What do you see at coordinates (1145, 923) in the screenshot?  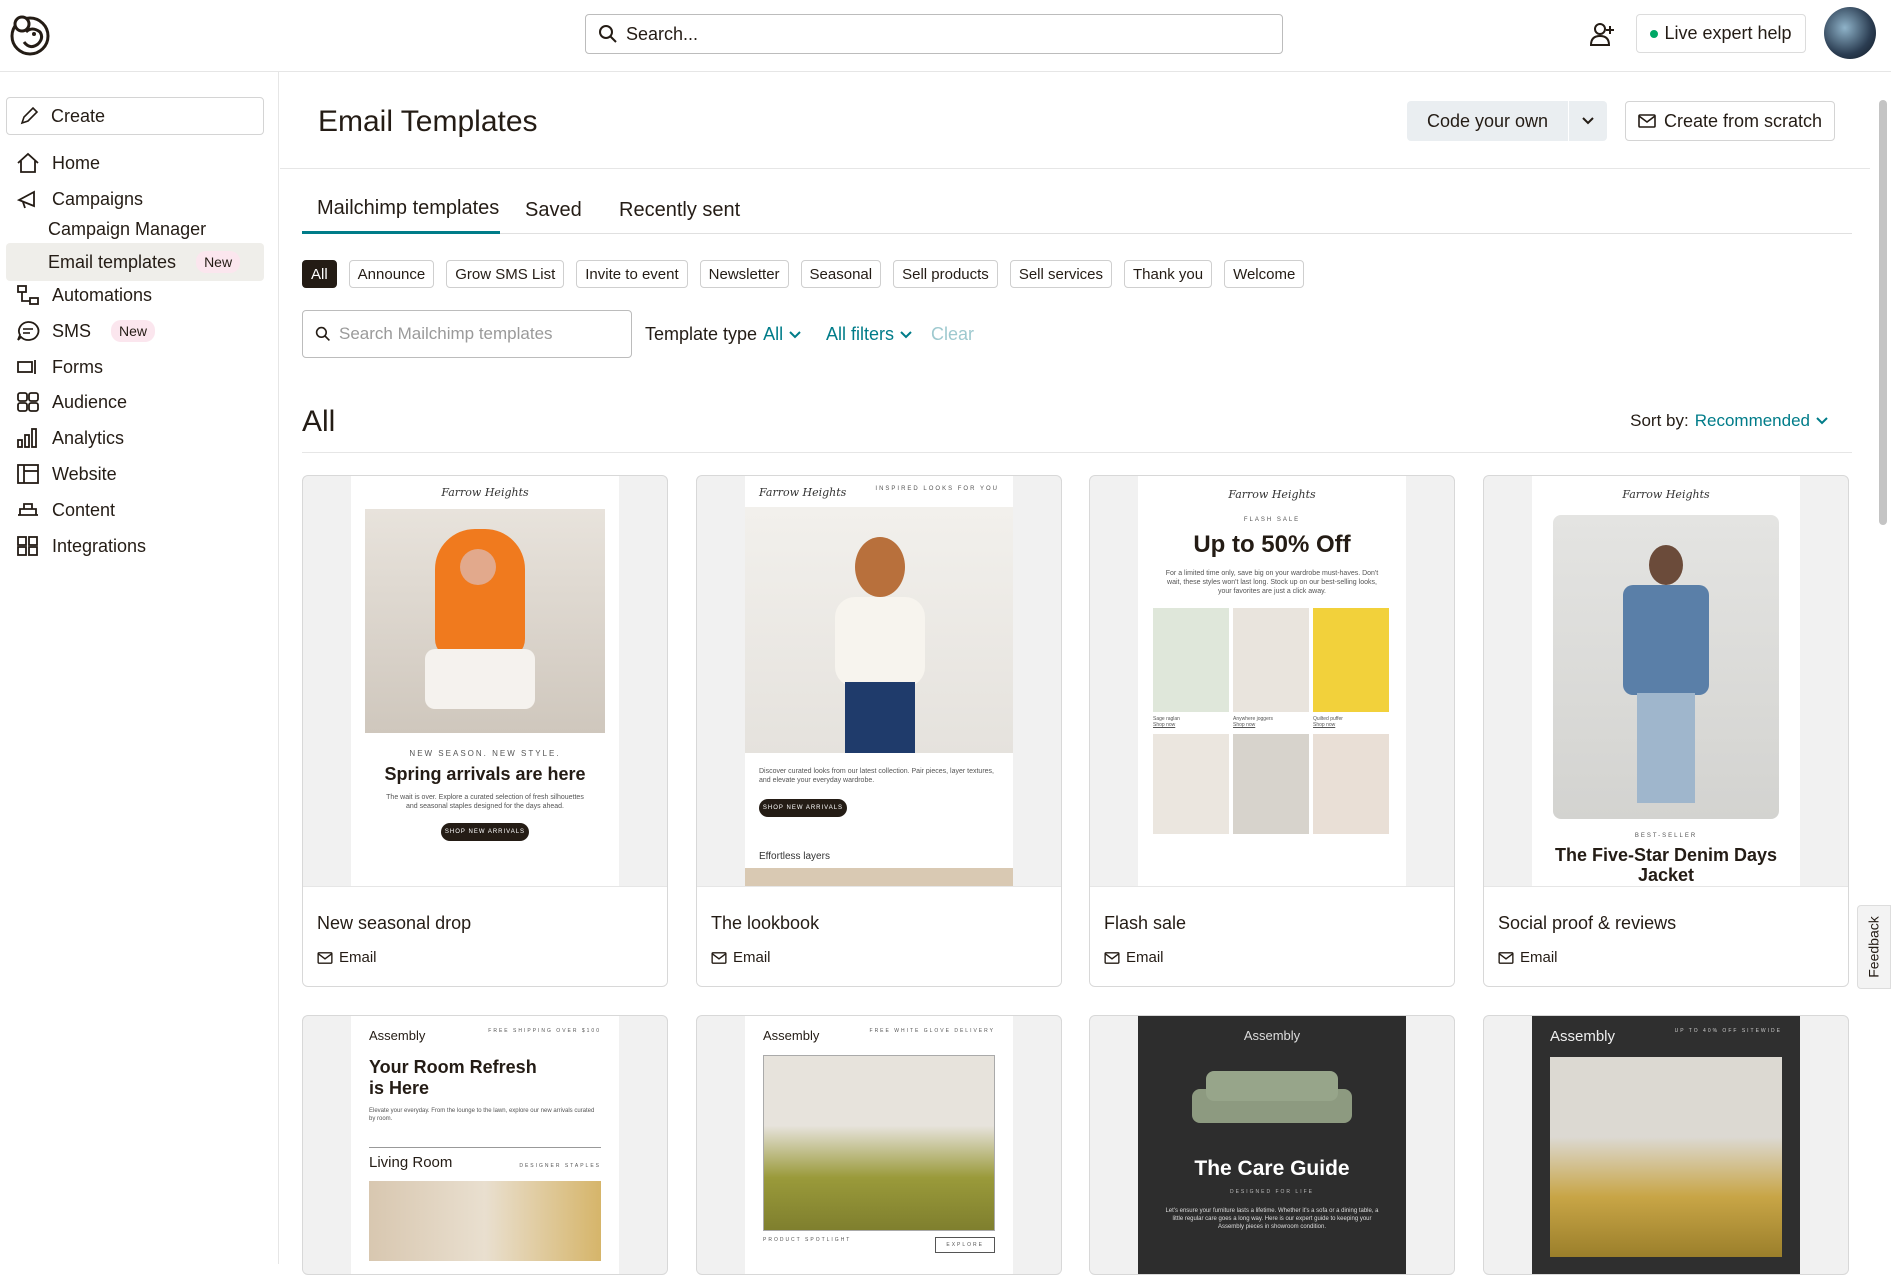 I see `card-title: Flash sale` at bounding box center [1145, 923].